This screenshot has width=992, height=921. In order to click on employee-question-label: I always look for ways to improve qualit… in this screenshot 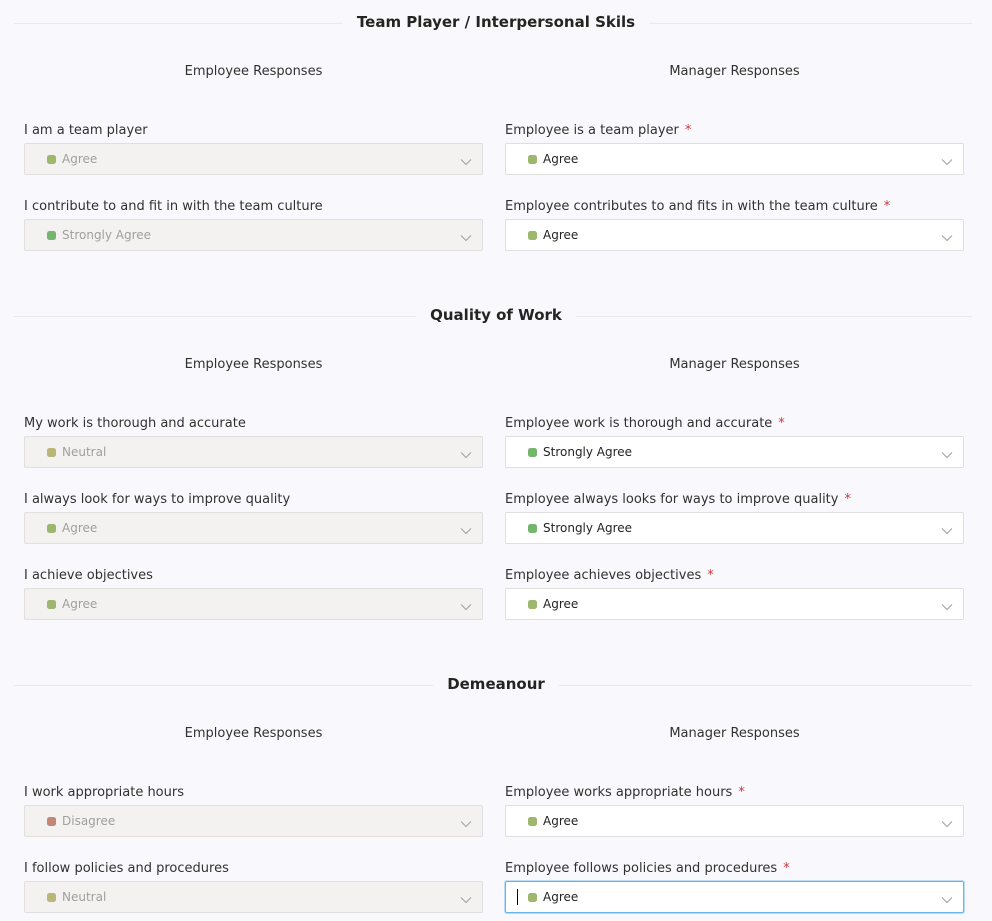, I will do `click(253, 500)`.